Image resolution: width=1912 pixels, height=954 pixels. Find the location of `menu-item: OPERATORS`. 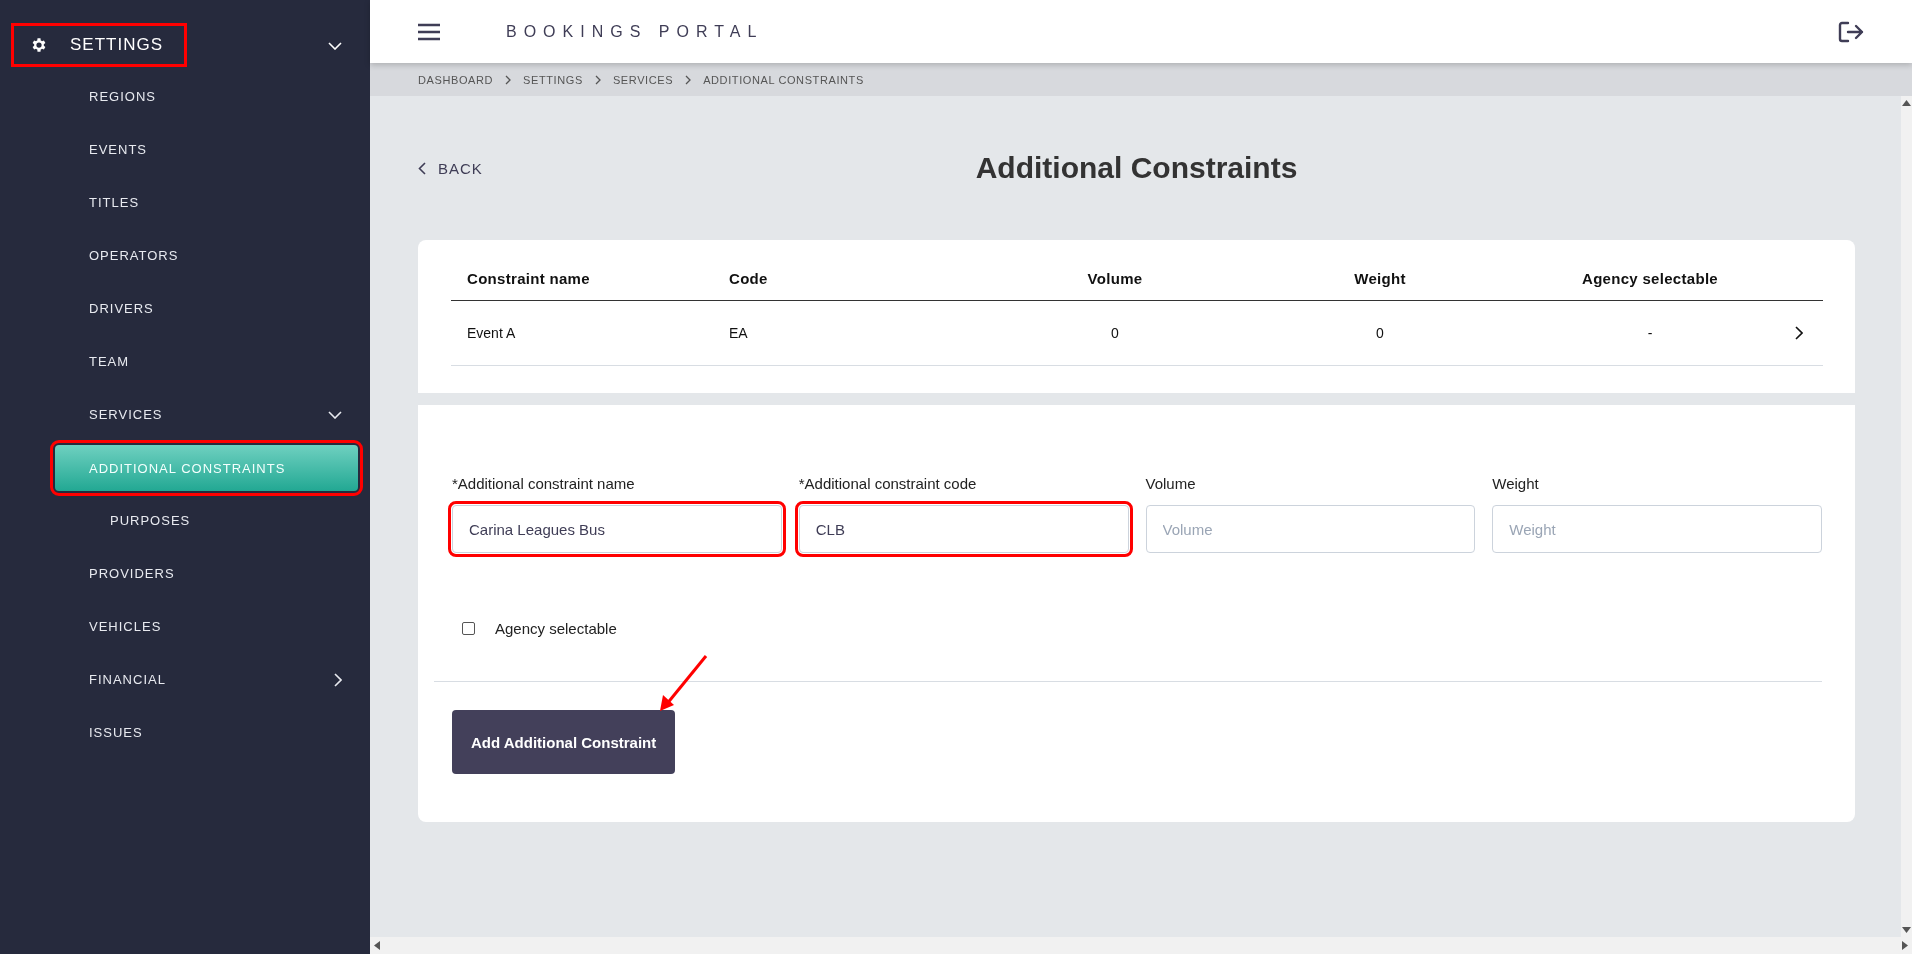

menu-item: OPERATORS is located at coordinates (185, 255).